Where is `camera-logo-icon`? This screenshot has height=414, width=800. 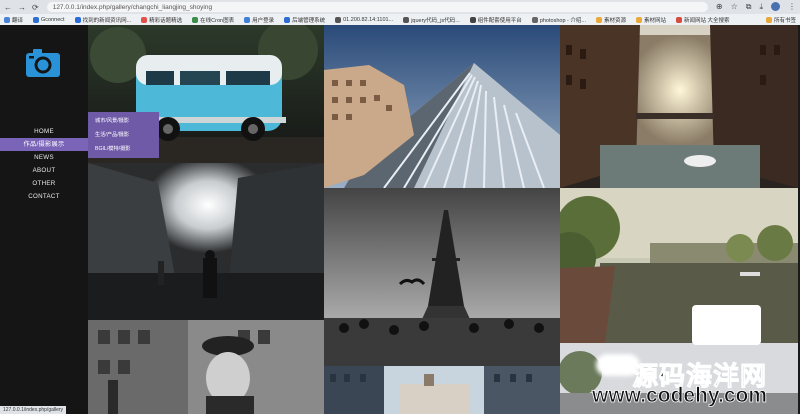
camera-logo-icon is located at coordinates (43, 63).